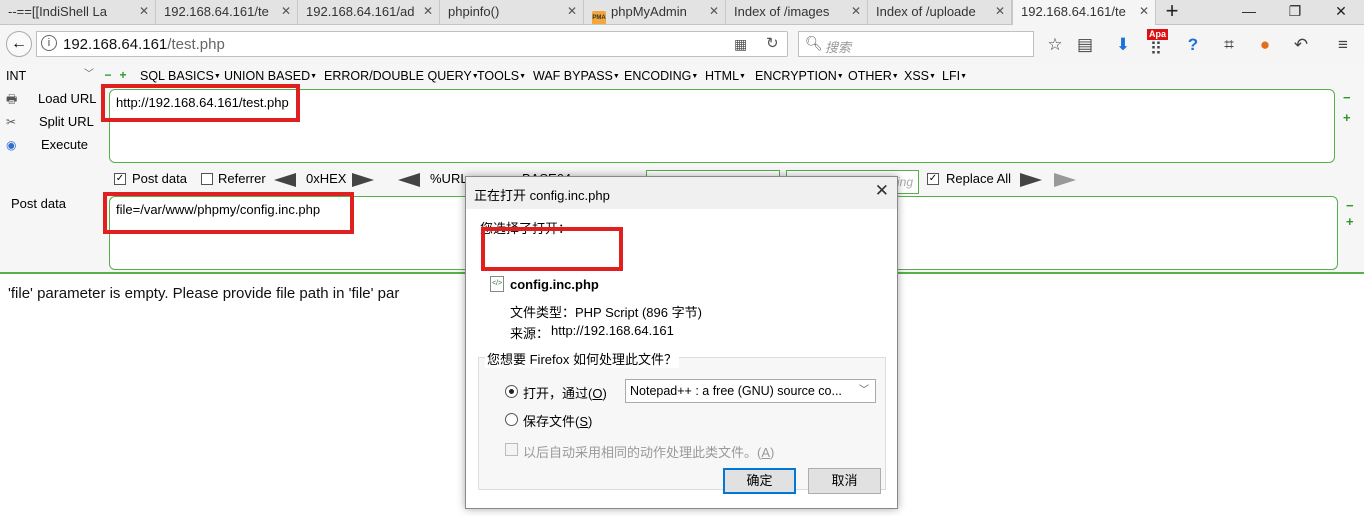 The image size is (1364, 516). I want to click on tab-indishell: --==[[IndiShell La ✕, so click(78, 12).